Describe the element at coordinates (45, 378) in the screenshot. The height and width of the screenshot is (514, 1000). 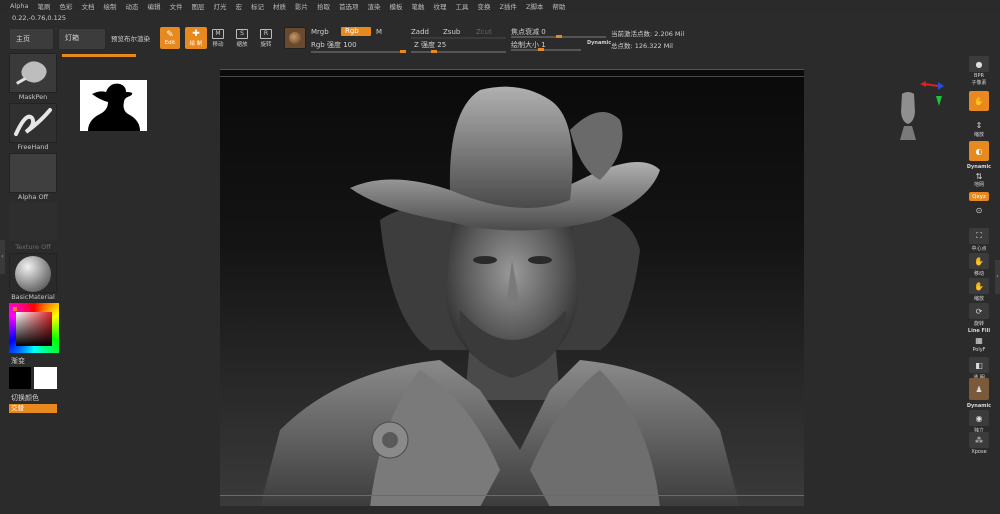
I see `secondary-color-swatch` at that location.